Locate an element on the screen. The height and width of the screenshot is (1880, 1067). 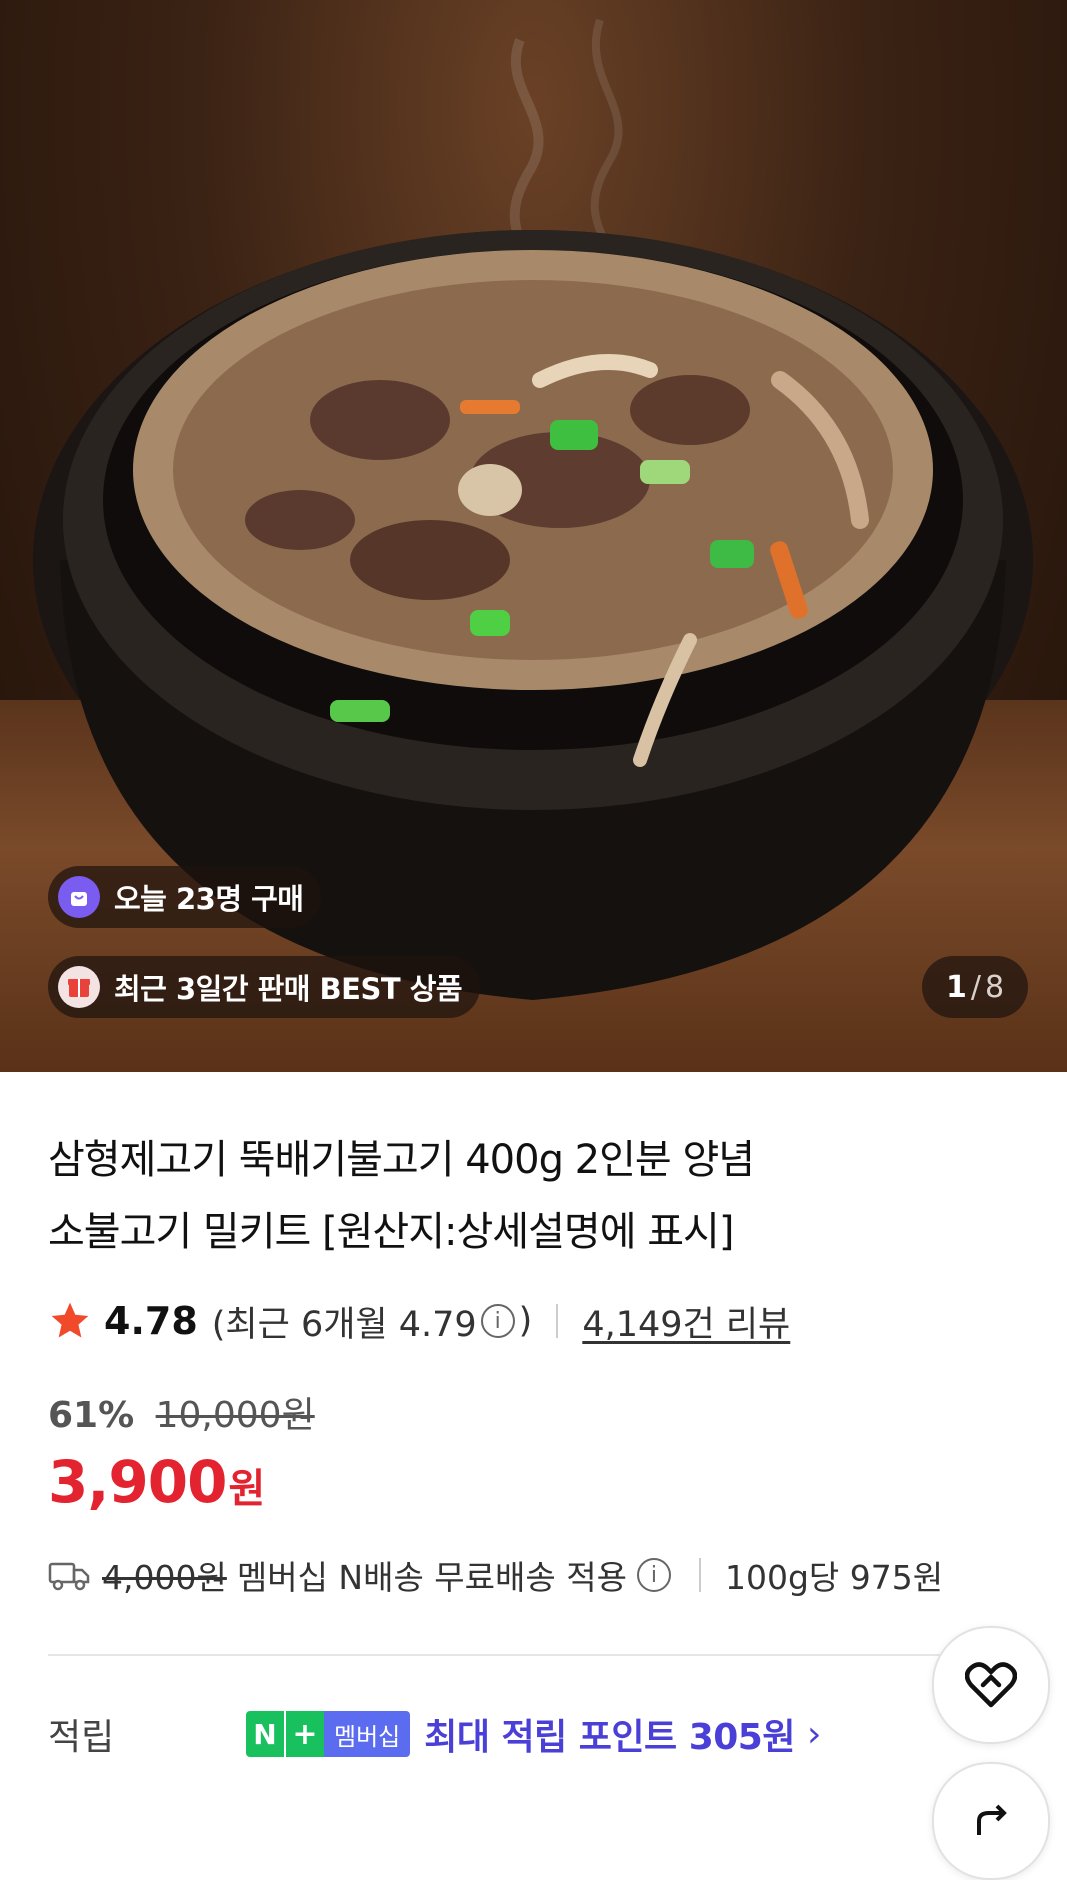
discount-row: 61% 10,000원 is located at coordinates (181, 1412).